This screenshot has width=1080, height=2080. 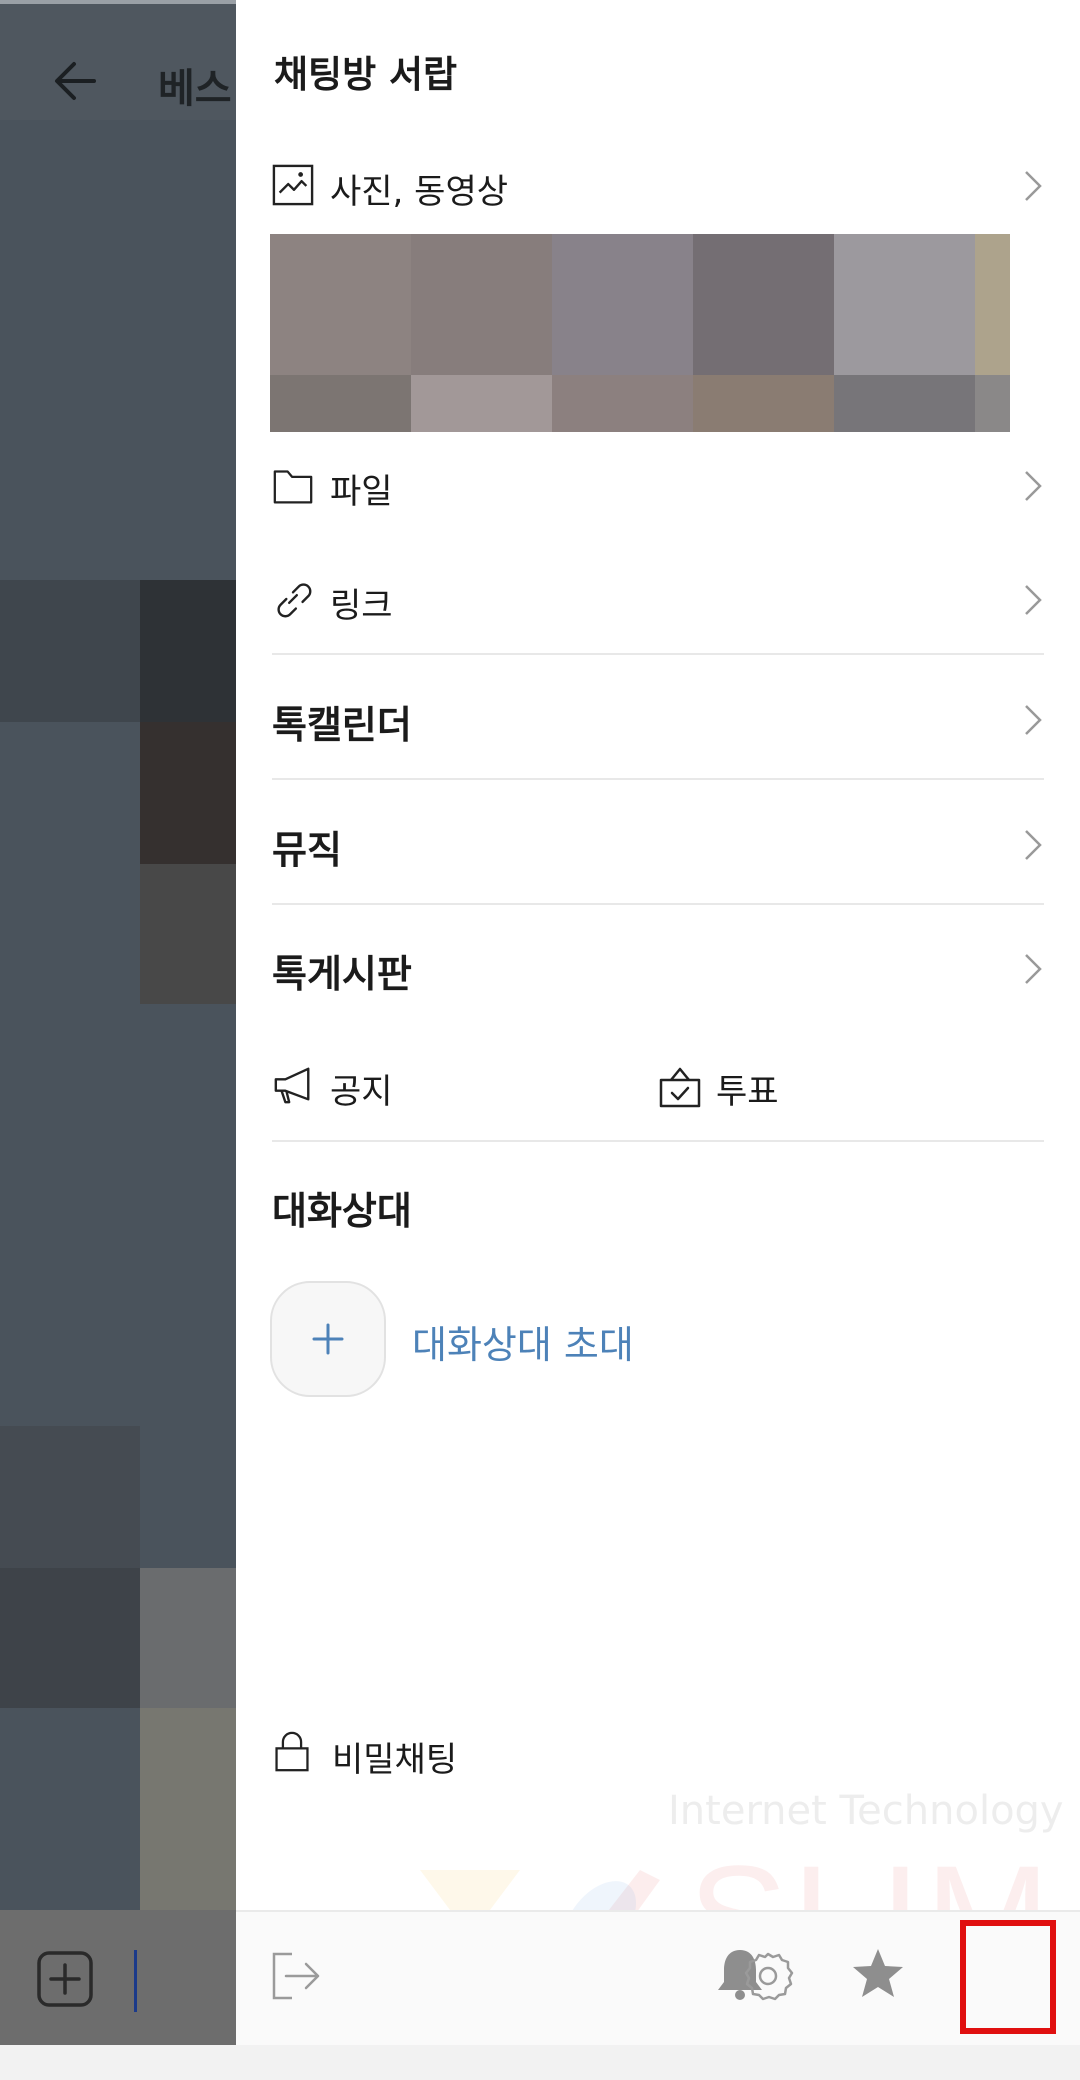 I want to click on invite-member-label: 대화상대 초대, so click(x=523, y=1341).